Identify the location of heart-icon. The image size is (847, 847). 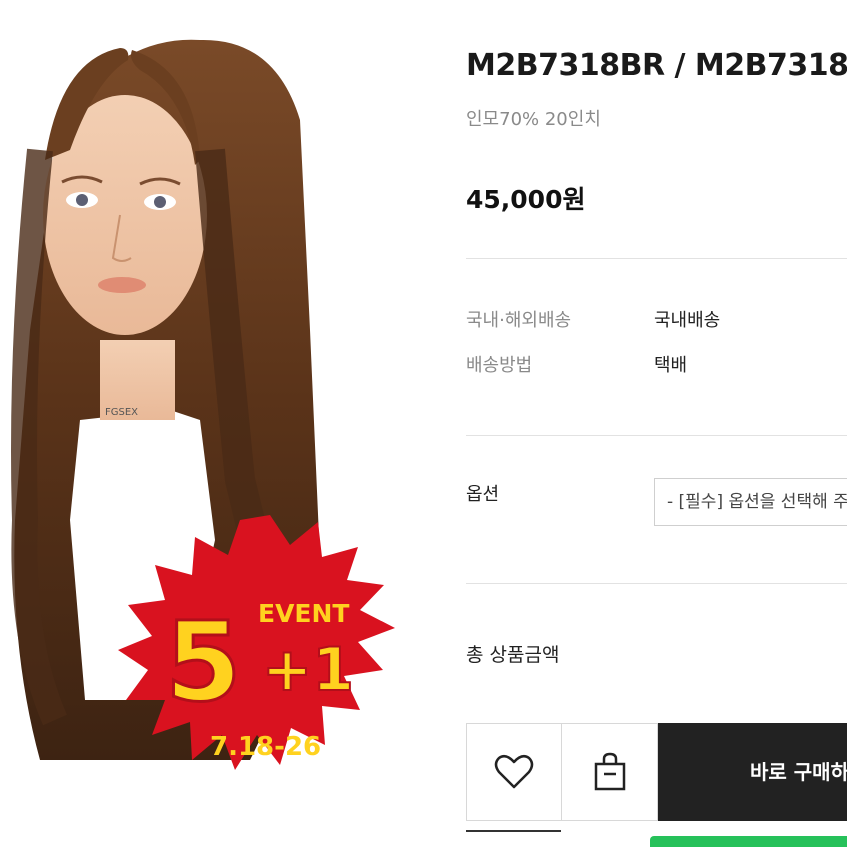
(514, 771).